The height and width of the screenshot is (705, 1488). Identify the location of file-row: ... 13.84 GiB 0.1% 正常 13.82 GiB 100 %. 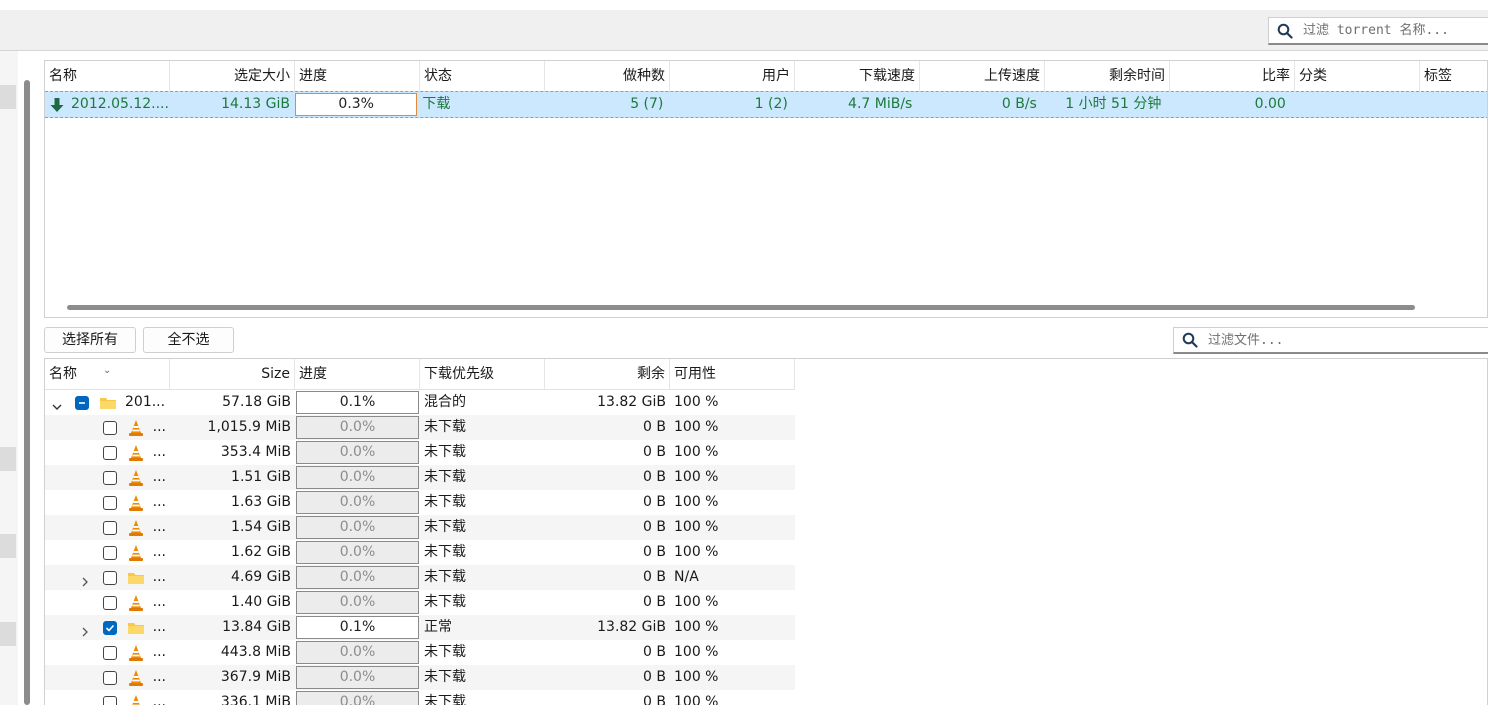
(420, 627).